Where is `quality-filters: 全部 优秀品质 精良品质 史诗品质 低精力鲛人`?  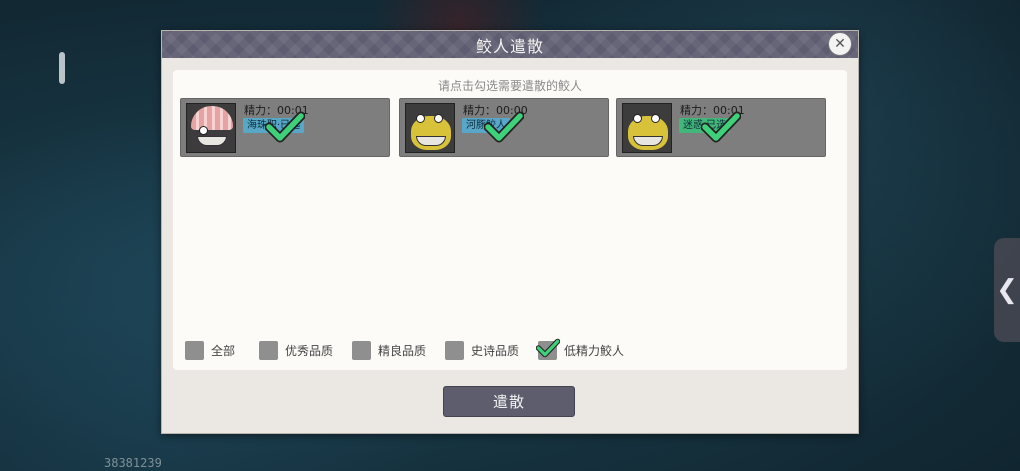 quality-filters: 全部 优秀品质 精良品质 史诗品质 低精力鲛人 is located at coordinates (510, 350).